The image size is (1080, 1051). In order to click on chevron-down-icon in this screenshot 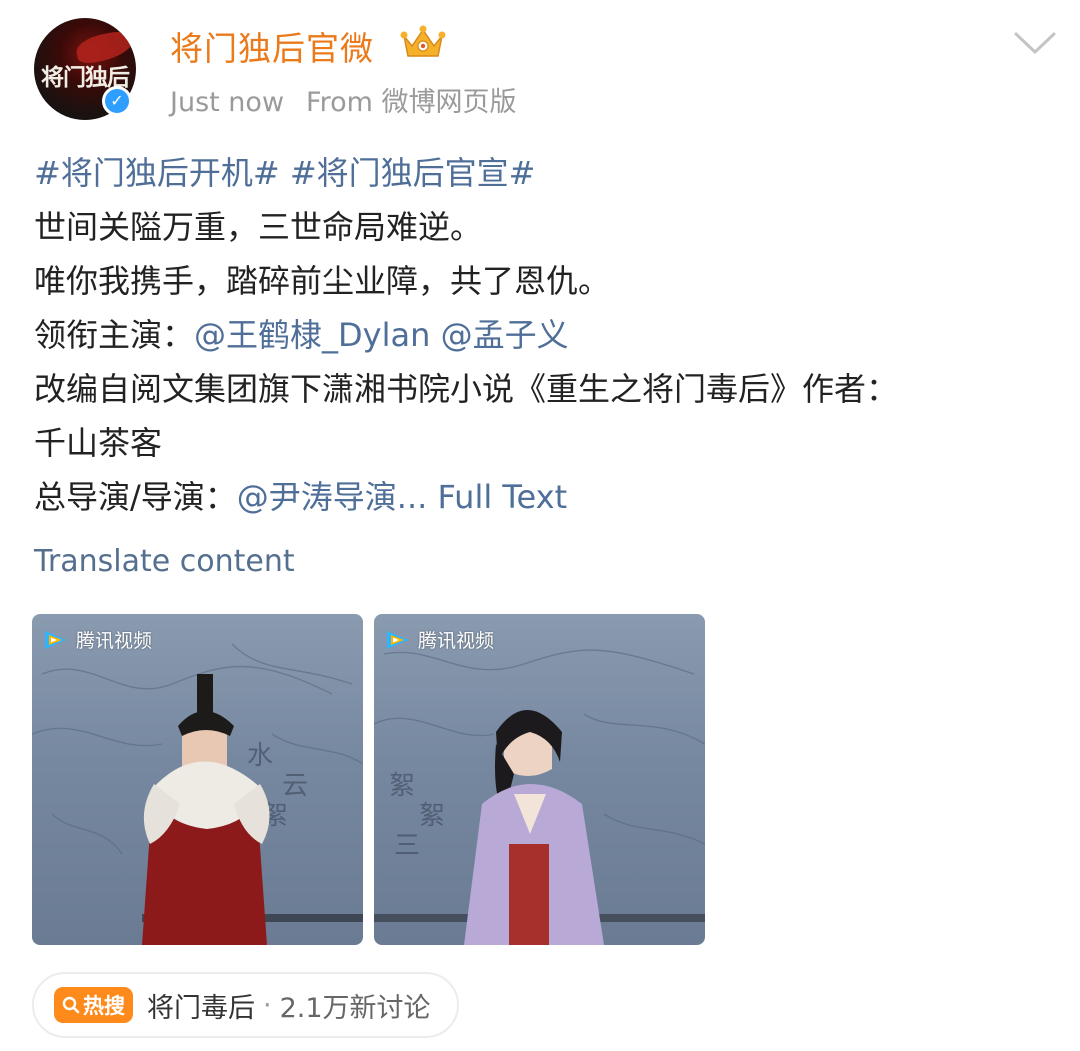, I will do `click(1035, 43)`.